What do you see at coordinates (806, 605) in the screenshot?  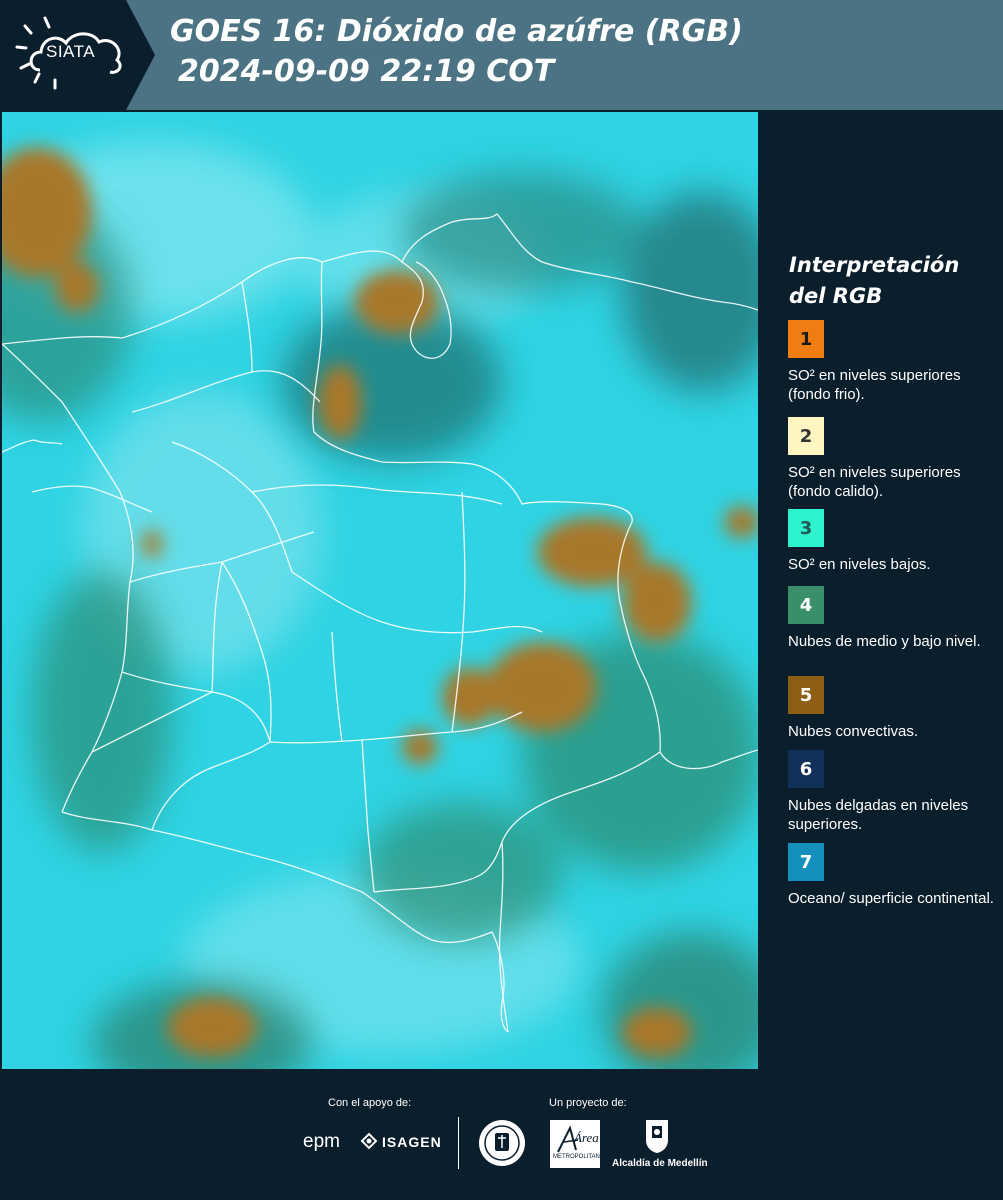 I see `legend-swatch: 4` at bounding box center [806, 605].